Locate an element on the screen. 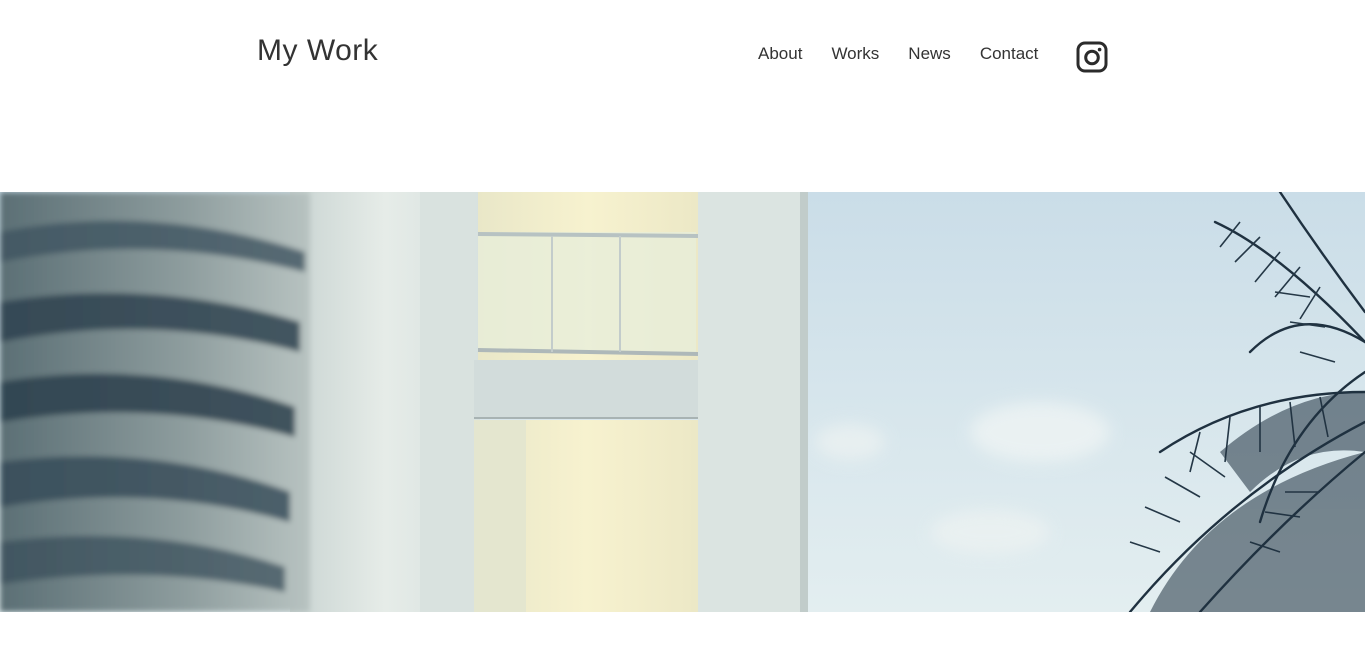  main-nav: About Works News Contact is located at coordinates (898, 54).